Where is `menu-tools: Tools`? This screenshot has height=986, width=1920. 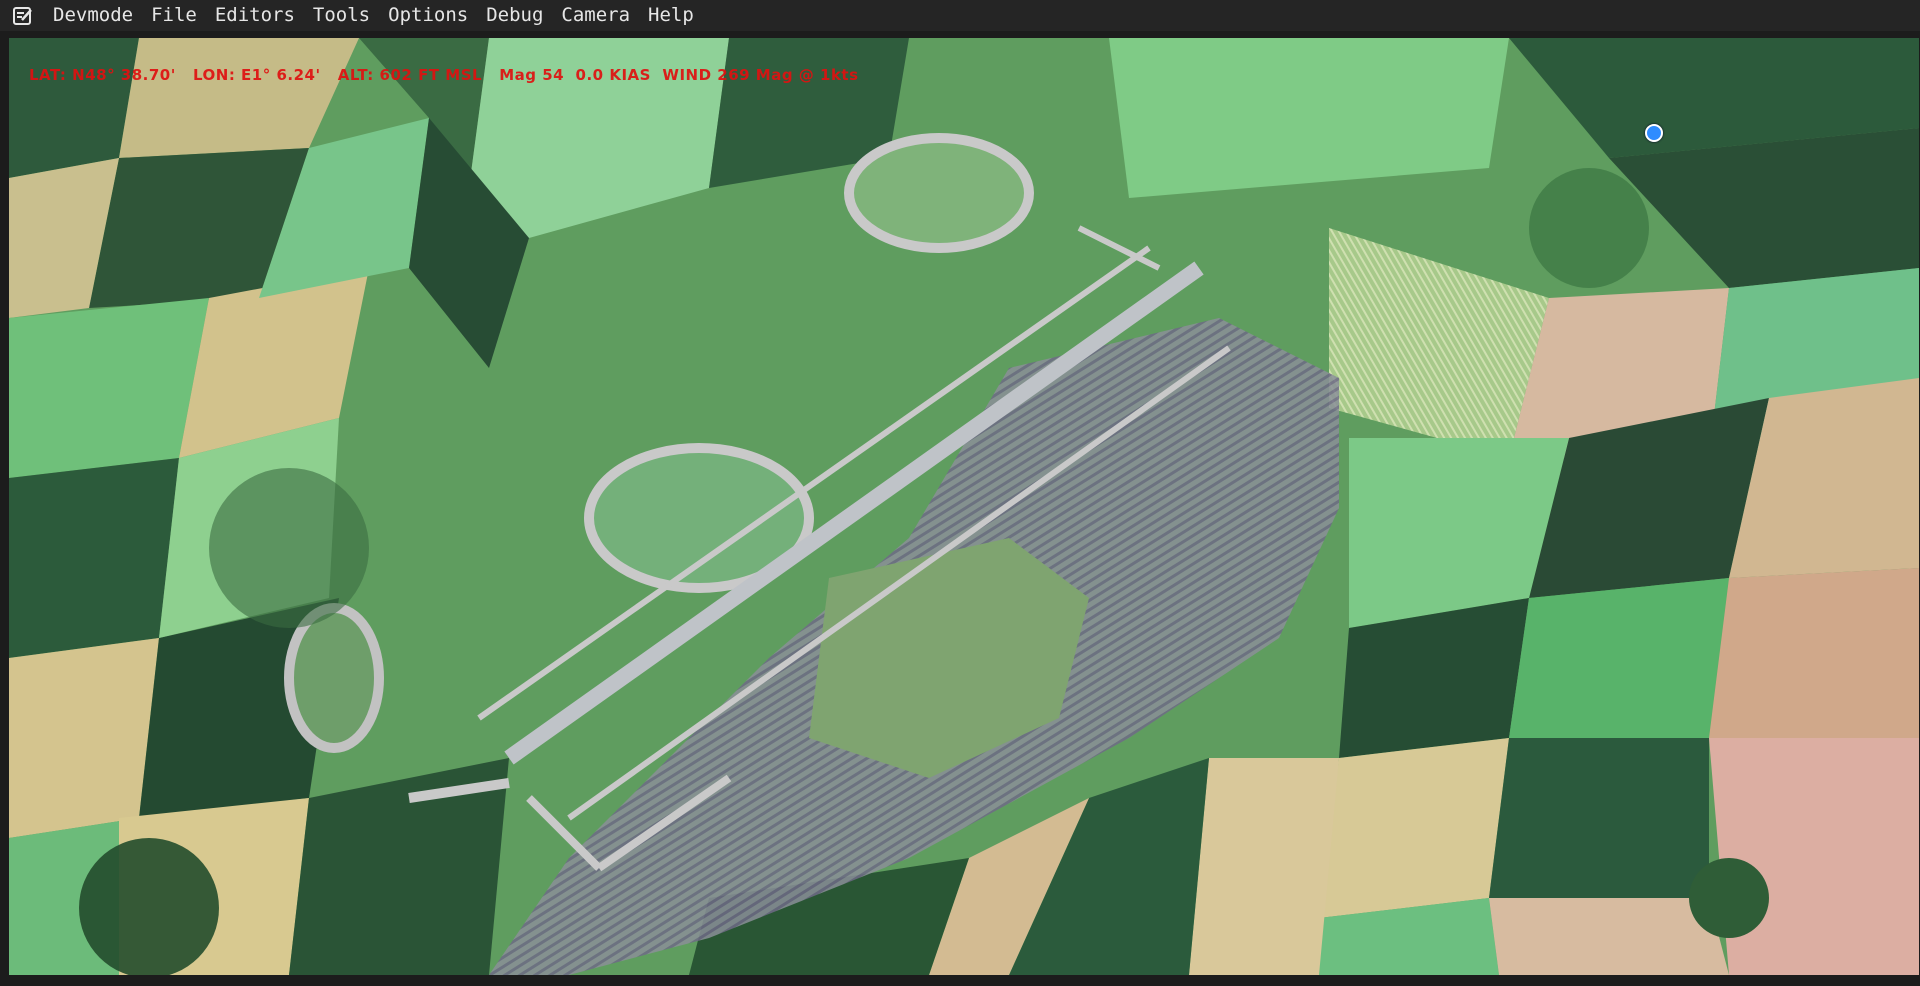
menu-tools: Tools is located at coordinates (341, 15).